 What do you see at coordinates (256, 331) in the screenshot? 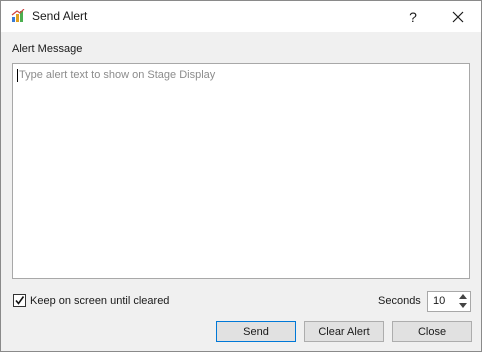
I see `send-button: Send` at bounding box center [256, 331].